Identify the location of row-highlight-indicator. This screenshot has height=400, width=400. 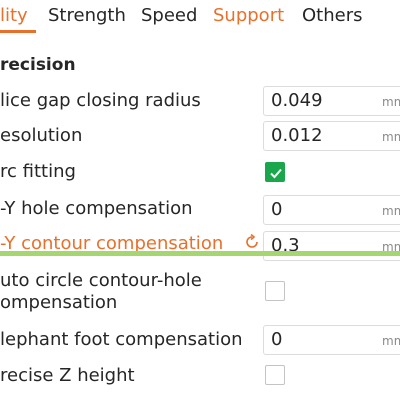
(200, 253).